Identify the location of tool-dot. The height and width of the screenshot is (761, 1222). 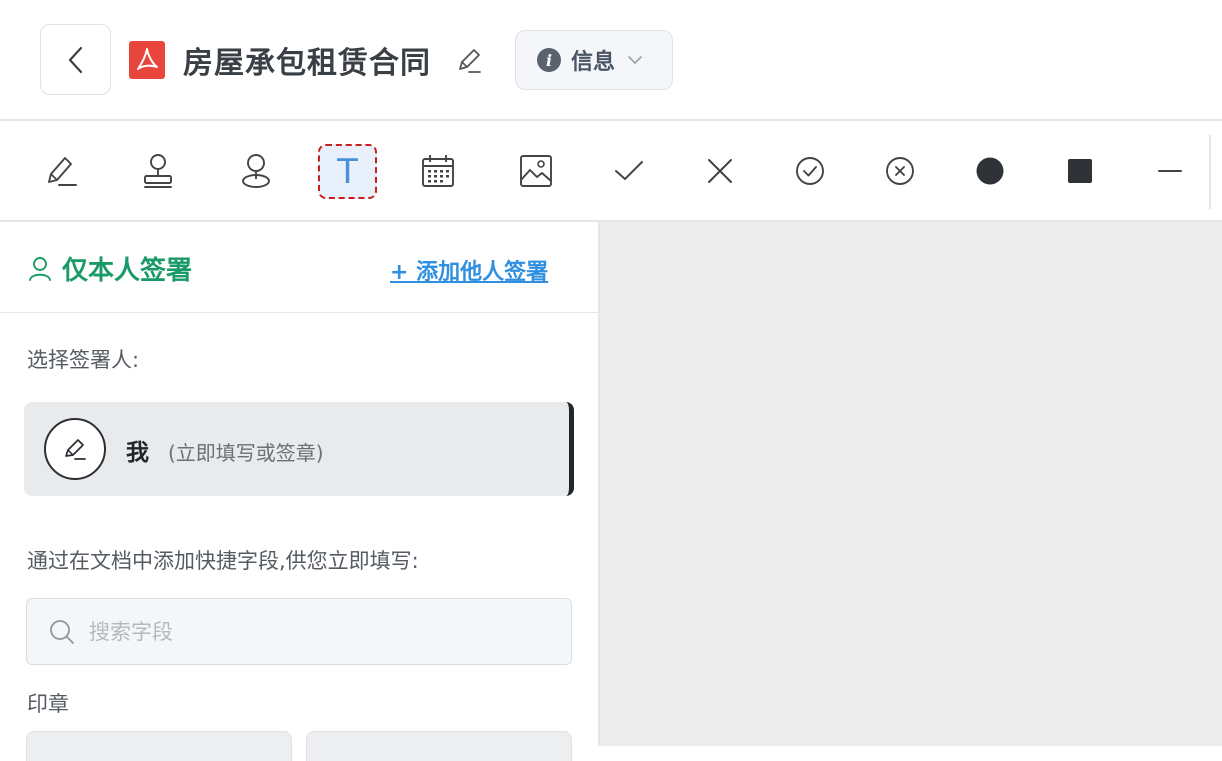
(990, 171).